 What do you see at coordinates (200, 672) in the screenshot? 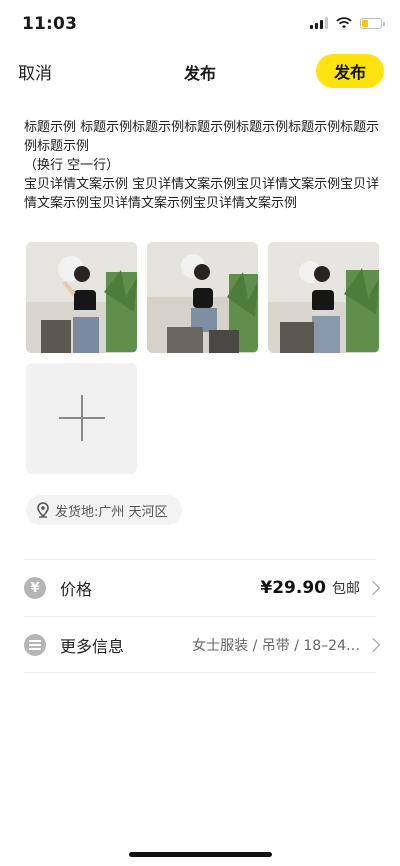
I see `divider` at bounding box center [200, 672].